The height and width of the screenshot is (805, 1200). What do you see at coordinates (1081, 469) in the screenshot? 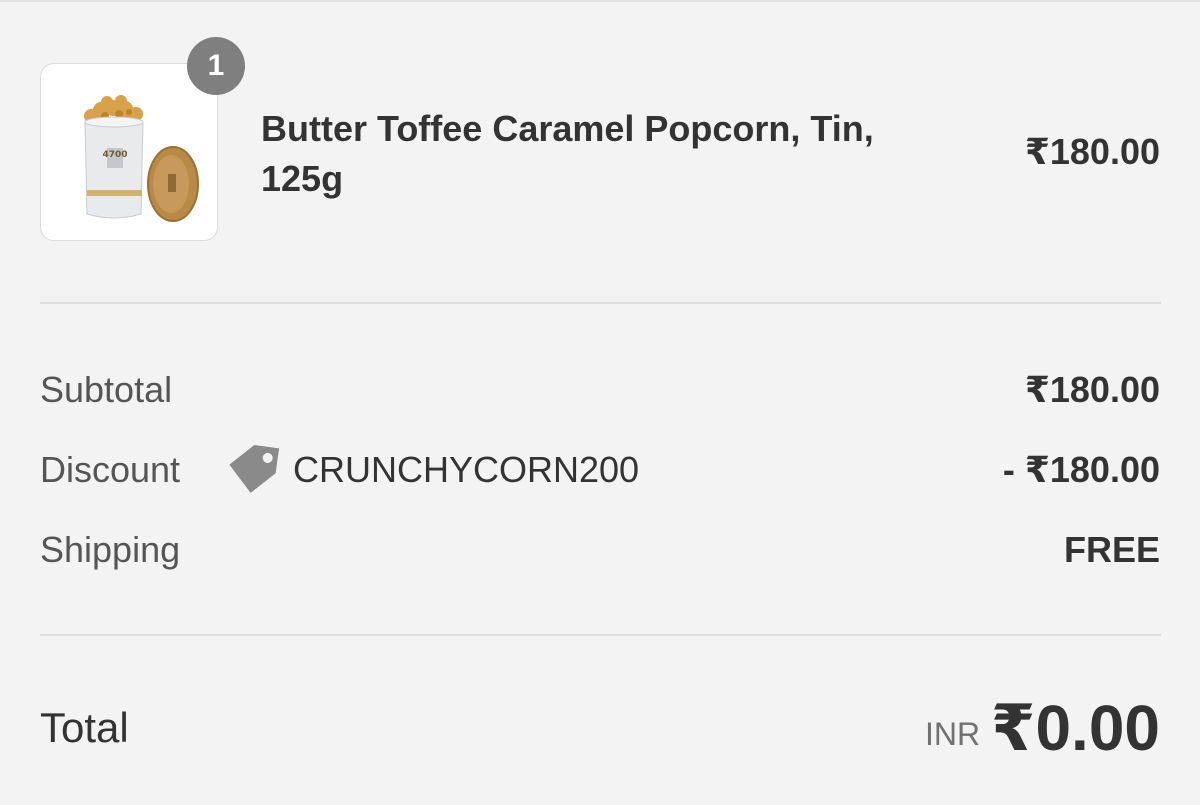
I see `discount-value: - ₹180.00` at bounding box center [1081, 469].